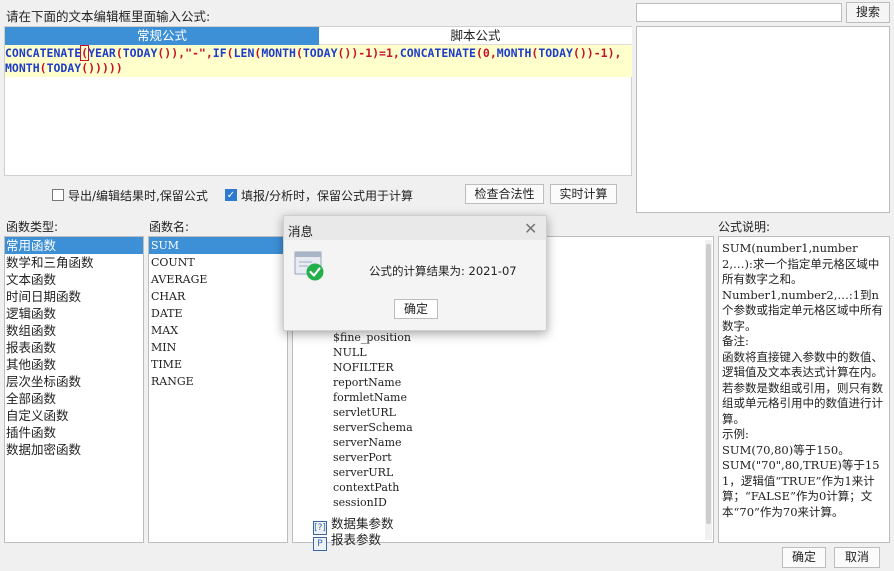 This screenshot has width=894, height=571. I want to click on function-name-item: CHAR, so click(218, 296).